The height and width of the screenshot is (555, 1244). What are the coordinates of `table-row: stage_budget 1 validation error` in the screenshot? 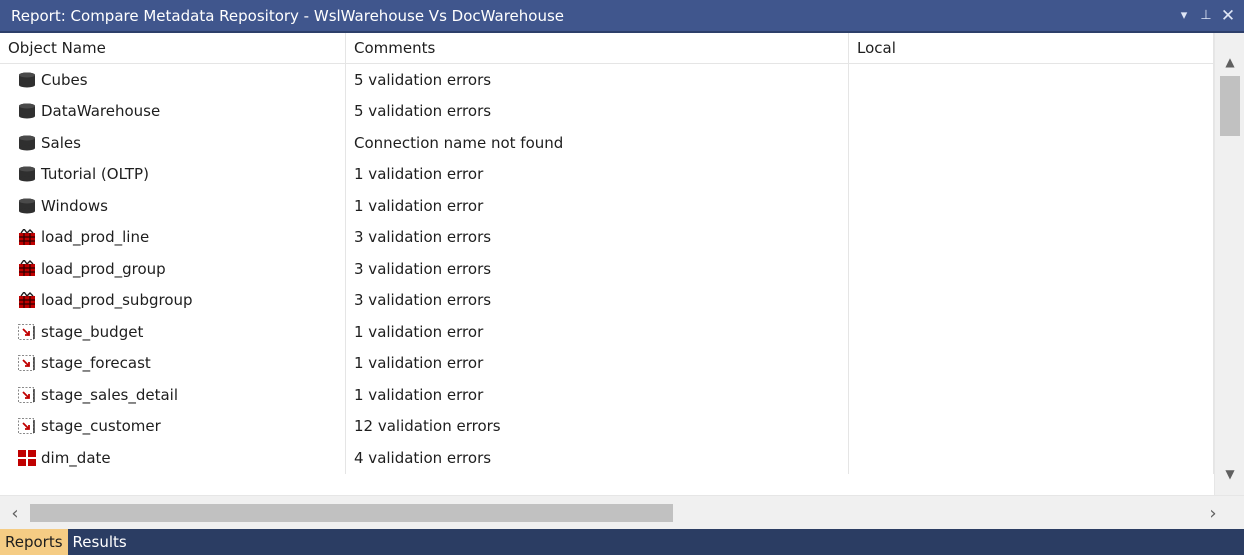 It's located at (607, 332).